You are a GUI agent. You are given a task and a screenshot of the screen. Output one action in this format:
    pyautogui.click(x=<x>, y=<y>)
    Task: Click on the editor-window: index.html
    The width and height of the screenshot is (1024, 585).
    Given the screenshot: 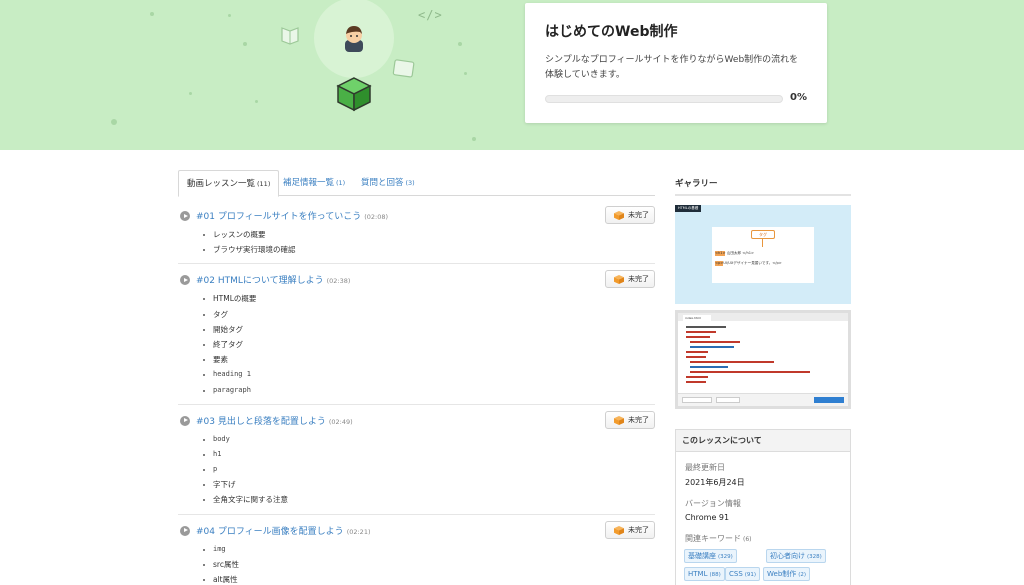 What is the action you would take?
    pyautogui.click(x=763, y=353)
    